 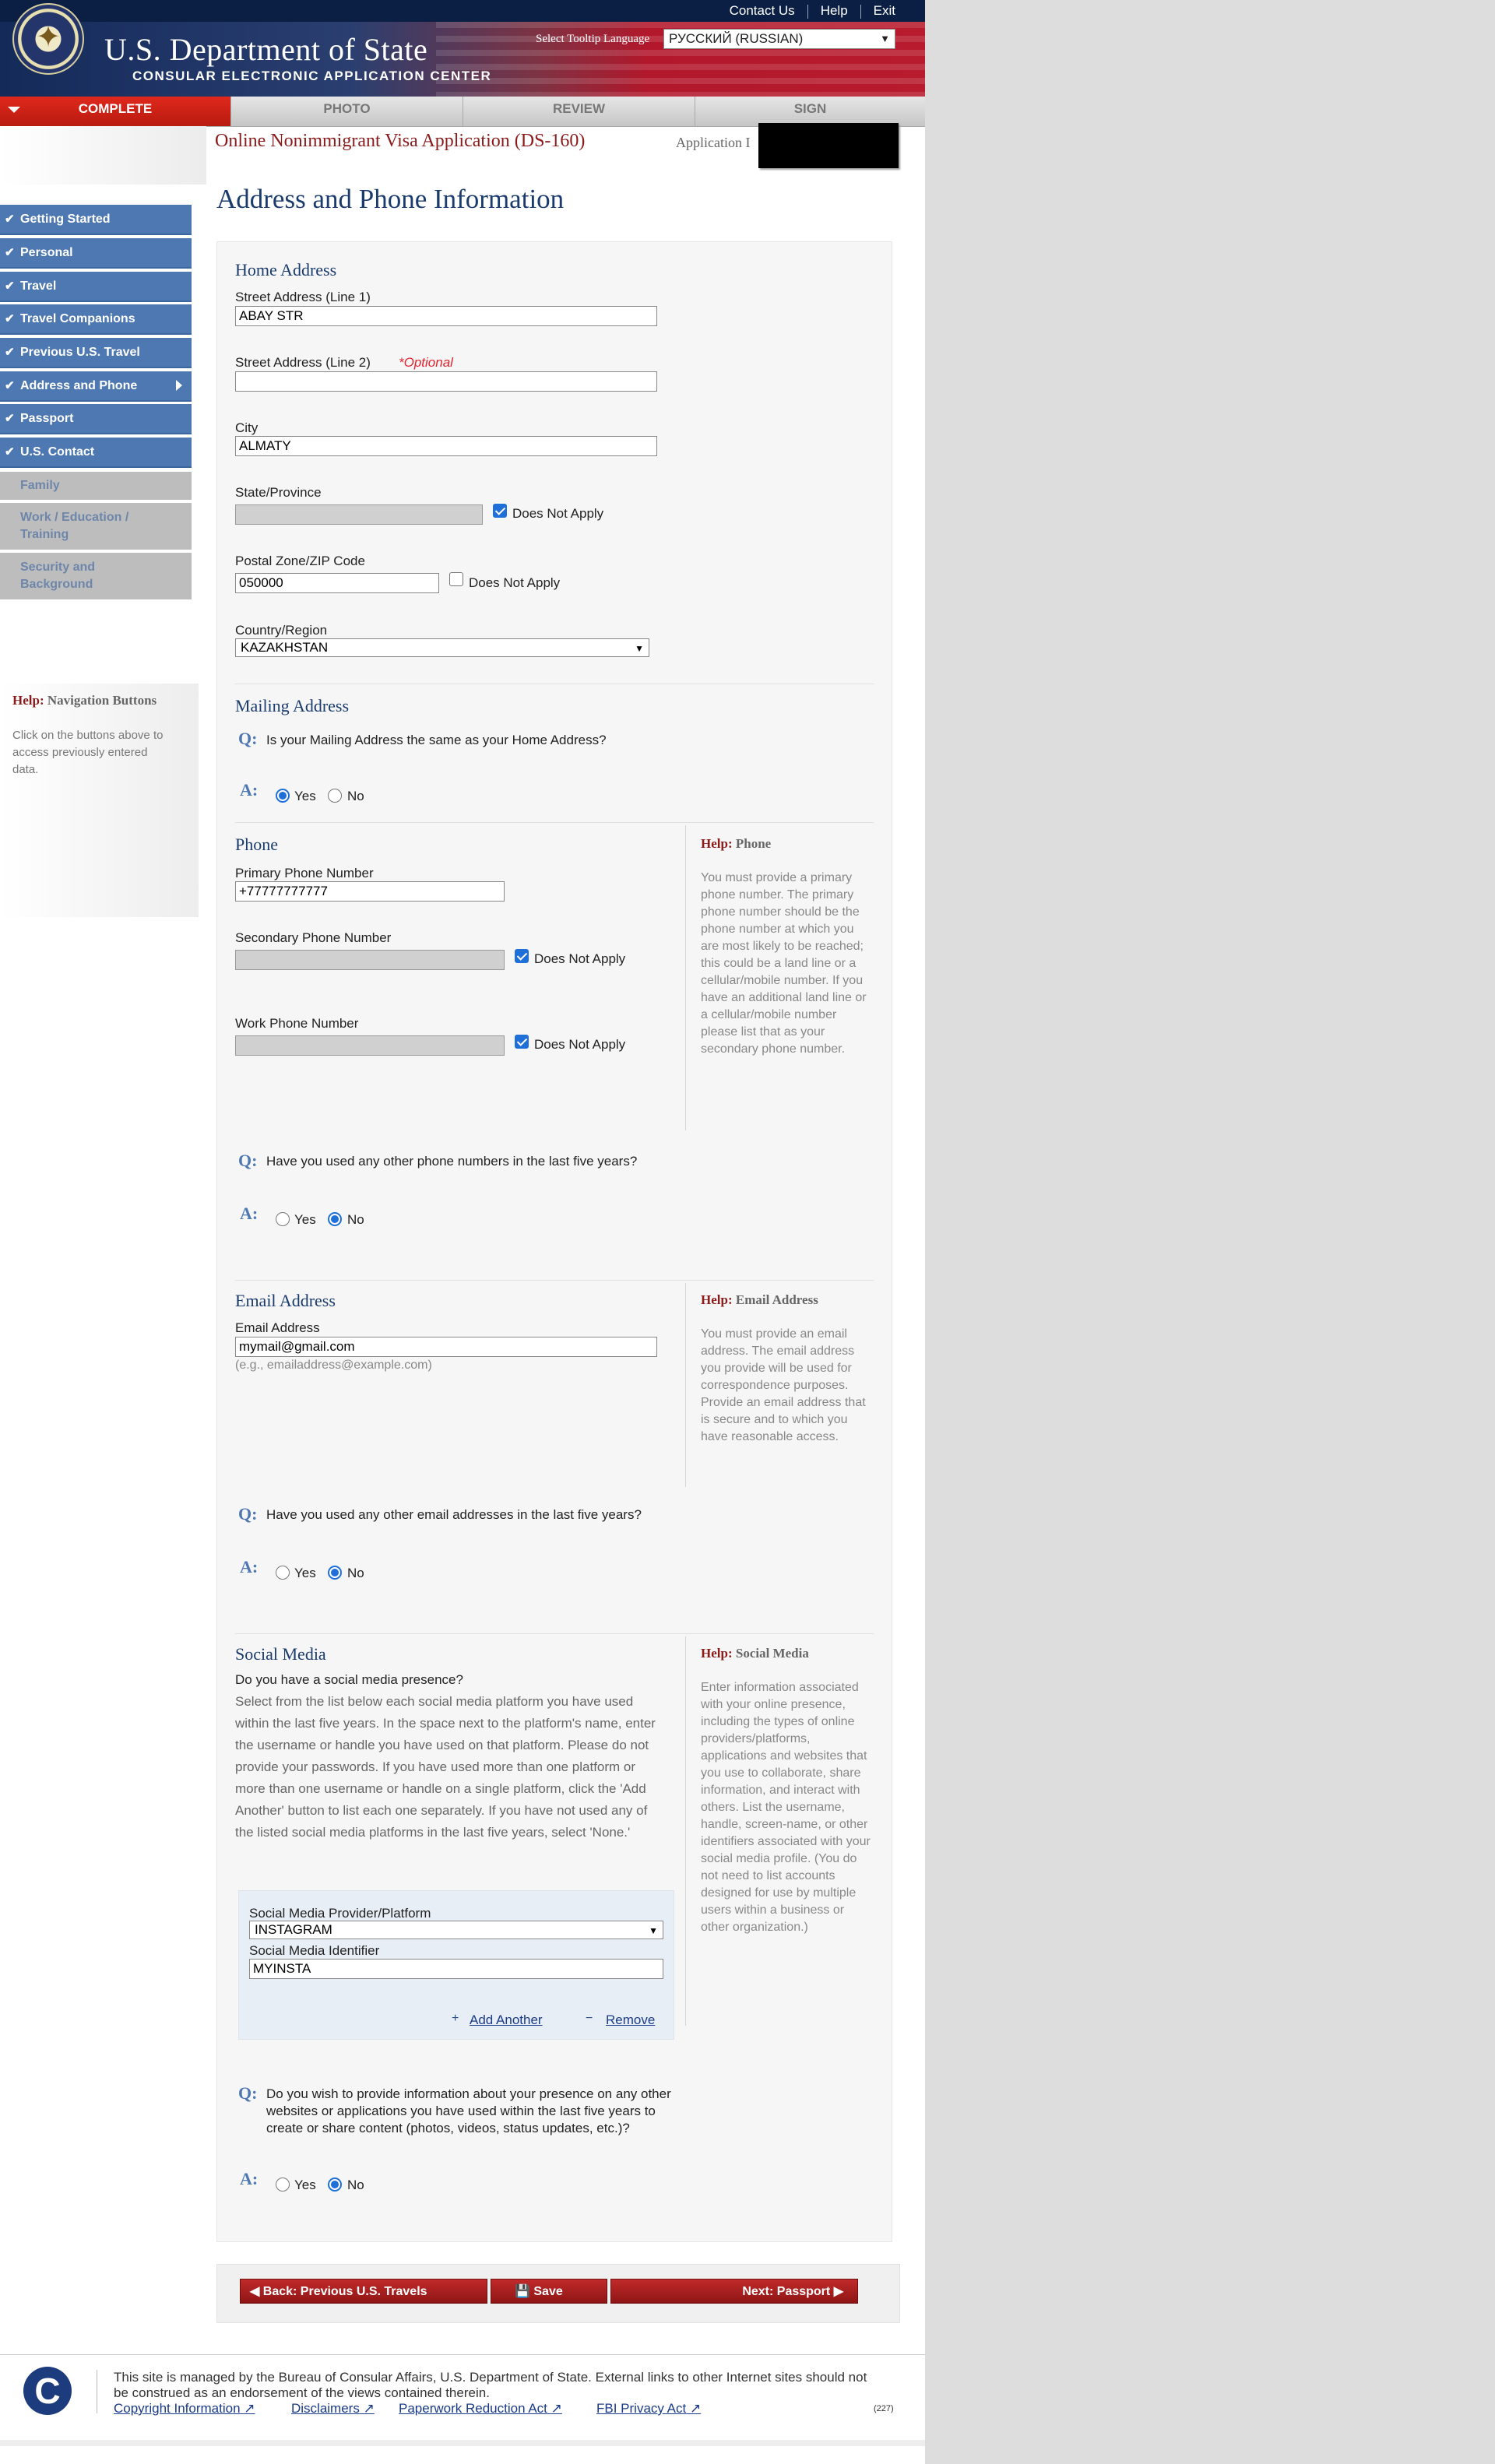 I want to click on zip-does-not-apply-checkbox, so click(x=456, y=579).